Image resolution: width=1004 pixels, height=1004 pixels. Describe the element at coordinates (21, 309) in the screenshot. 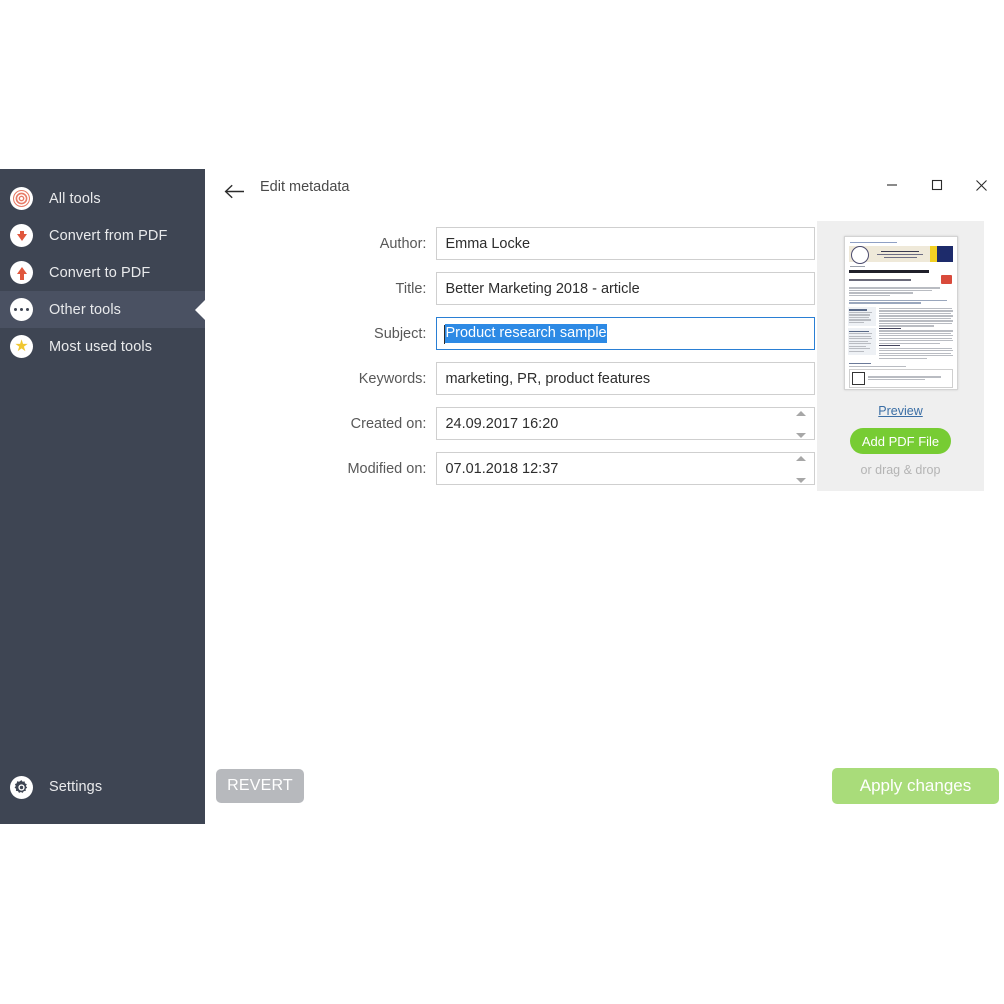

I see `ellipsis-dots-icon` at that location.